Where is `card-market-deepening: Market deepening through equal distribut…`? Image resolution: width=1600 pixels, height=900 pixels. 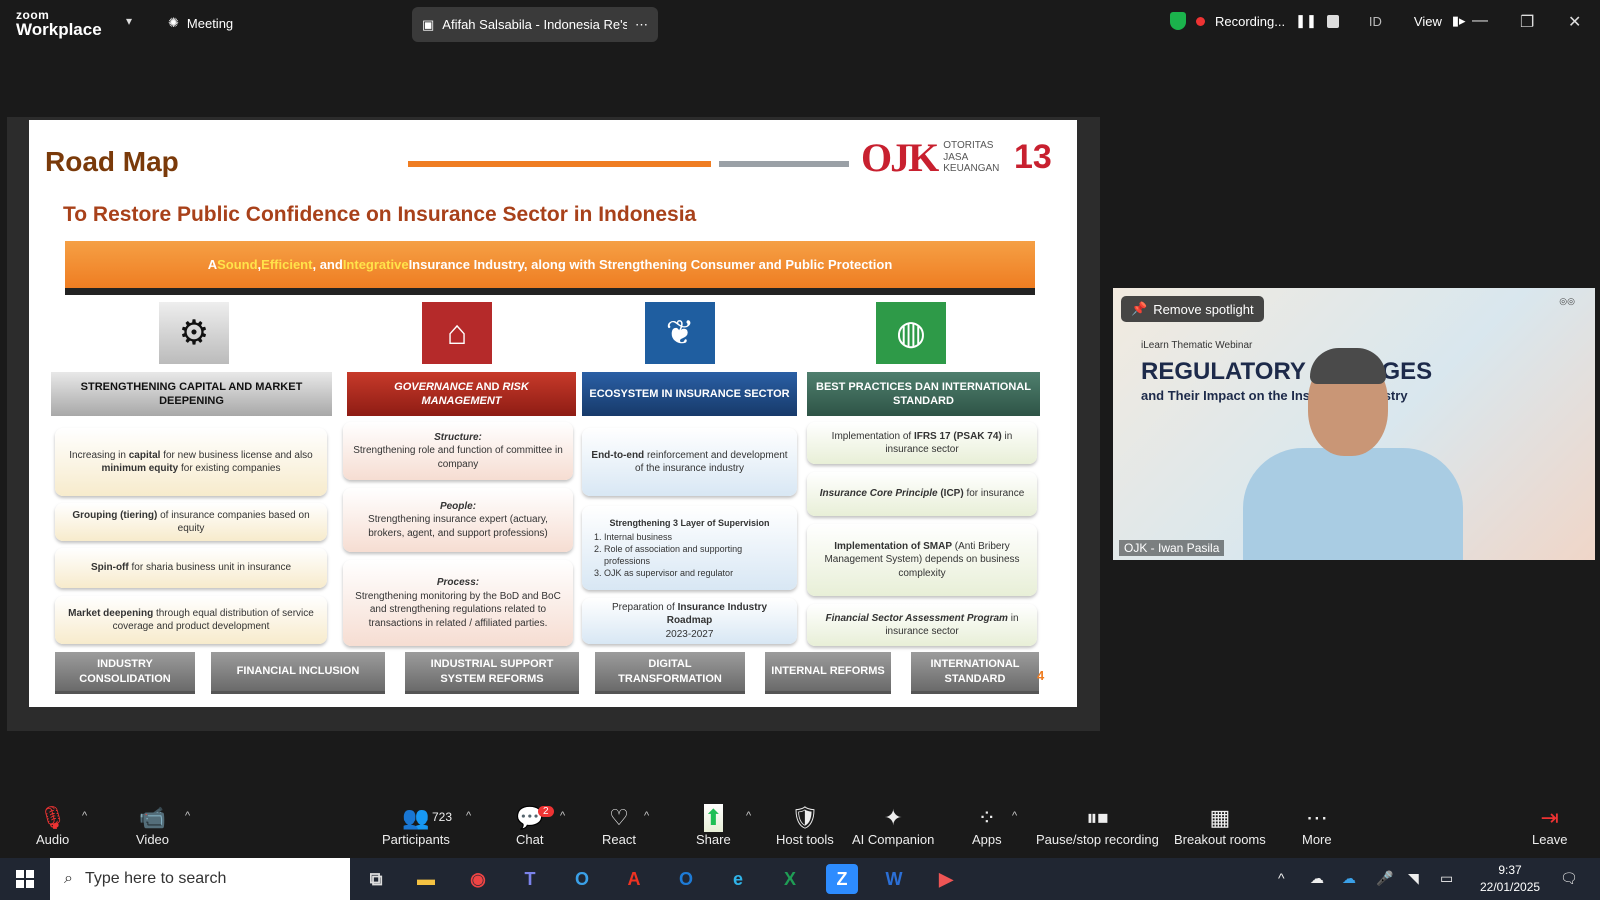 card-market-deepening: Market deepening through equal distribut… is located at coordinates (191, 620).